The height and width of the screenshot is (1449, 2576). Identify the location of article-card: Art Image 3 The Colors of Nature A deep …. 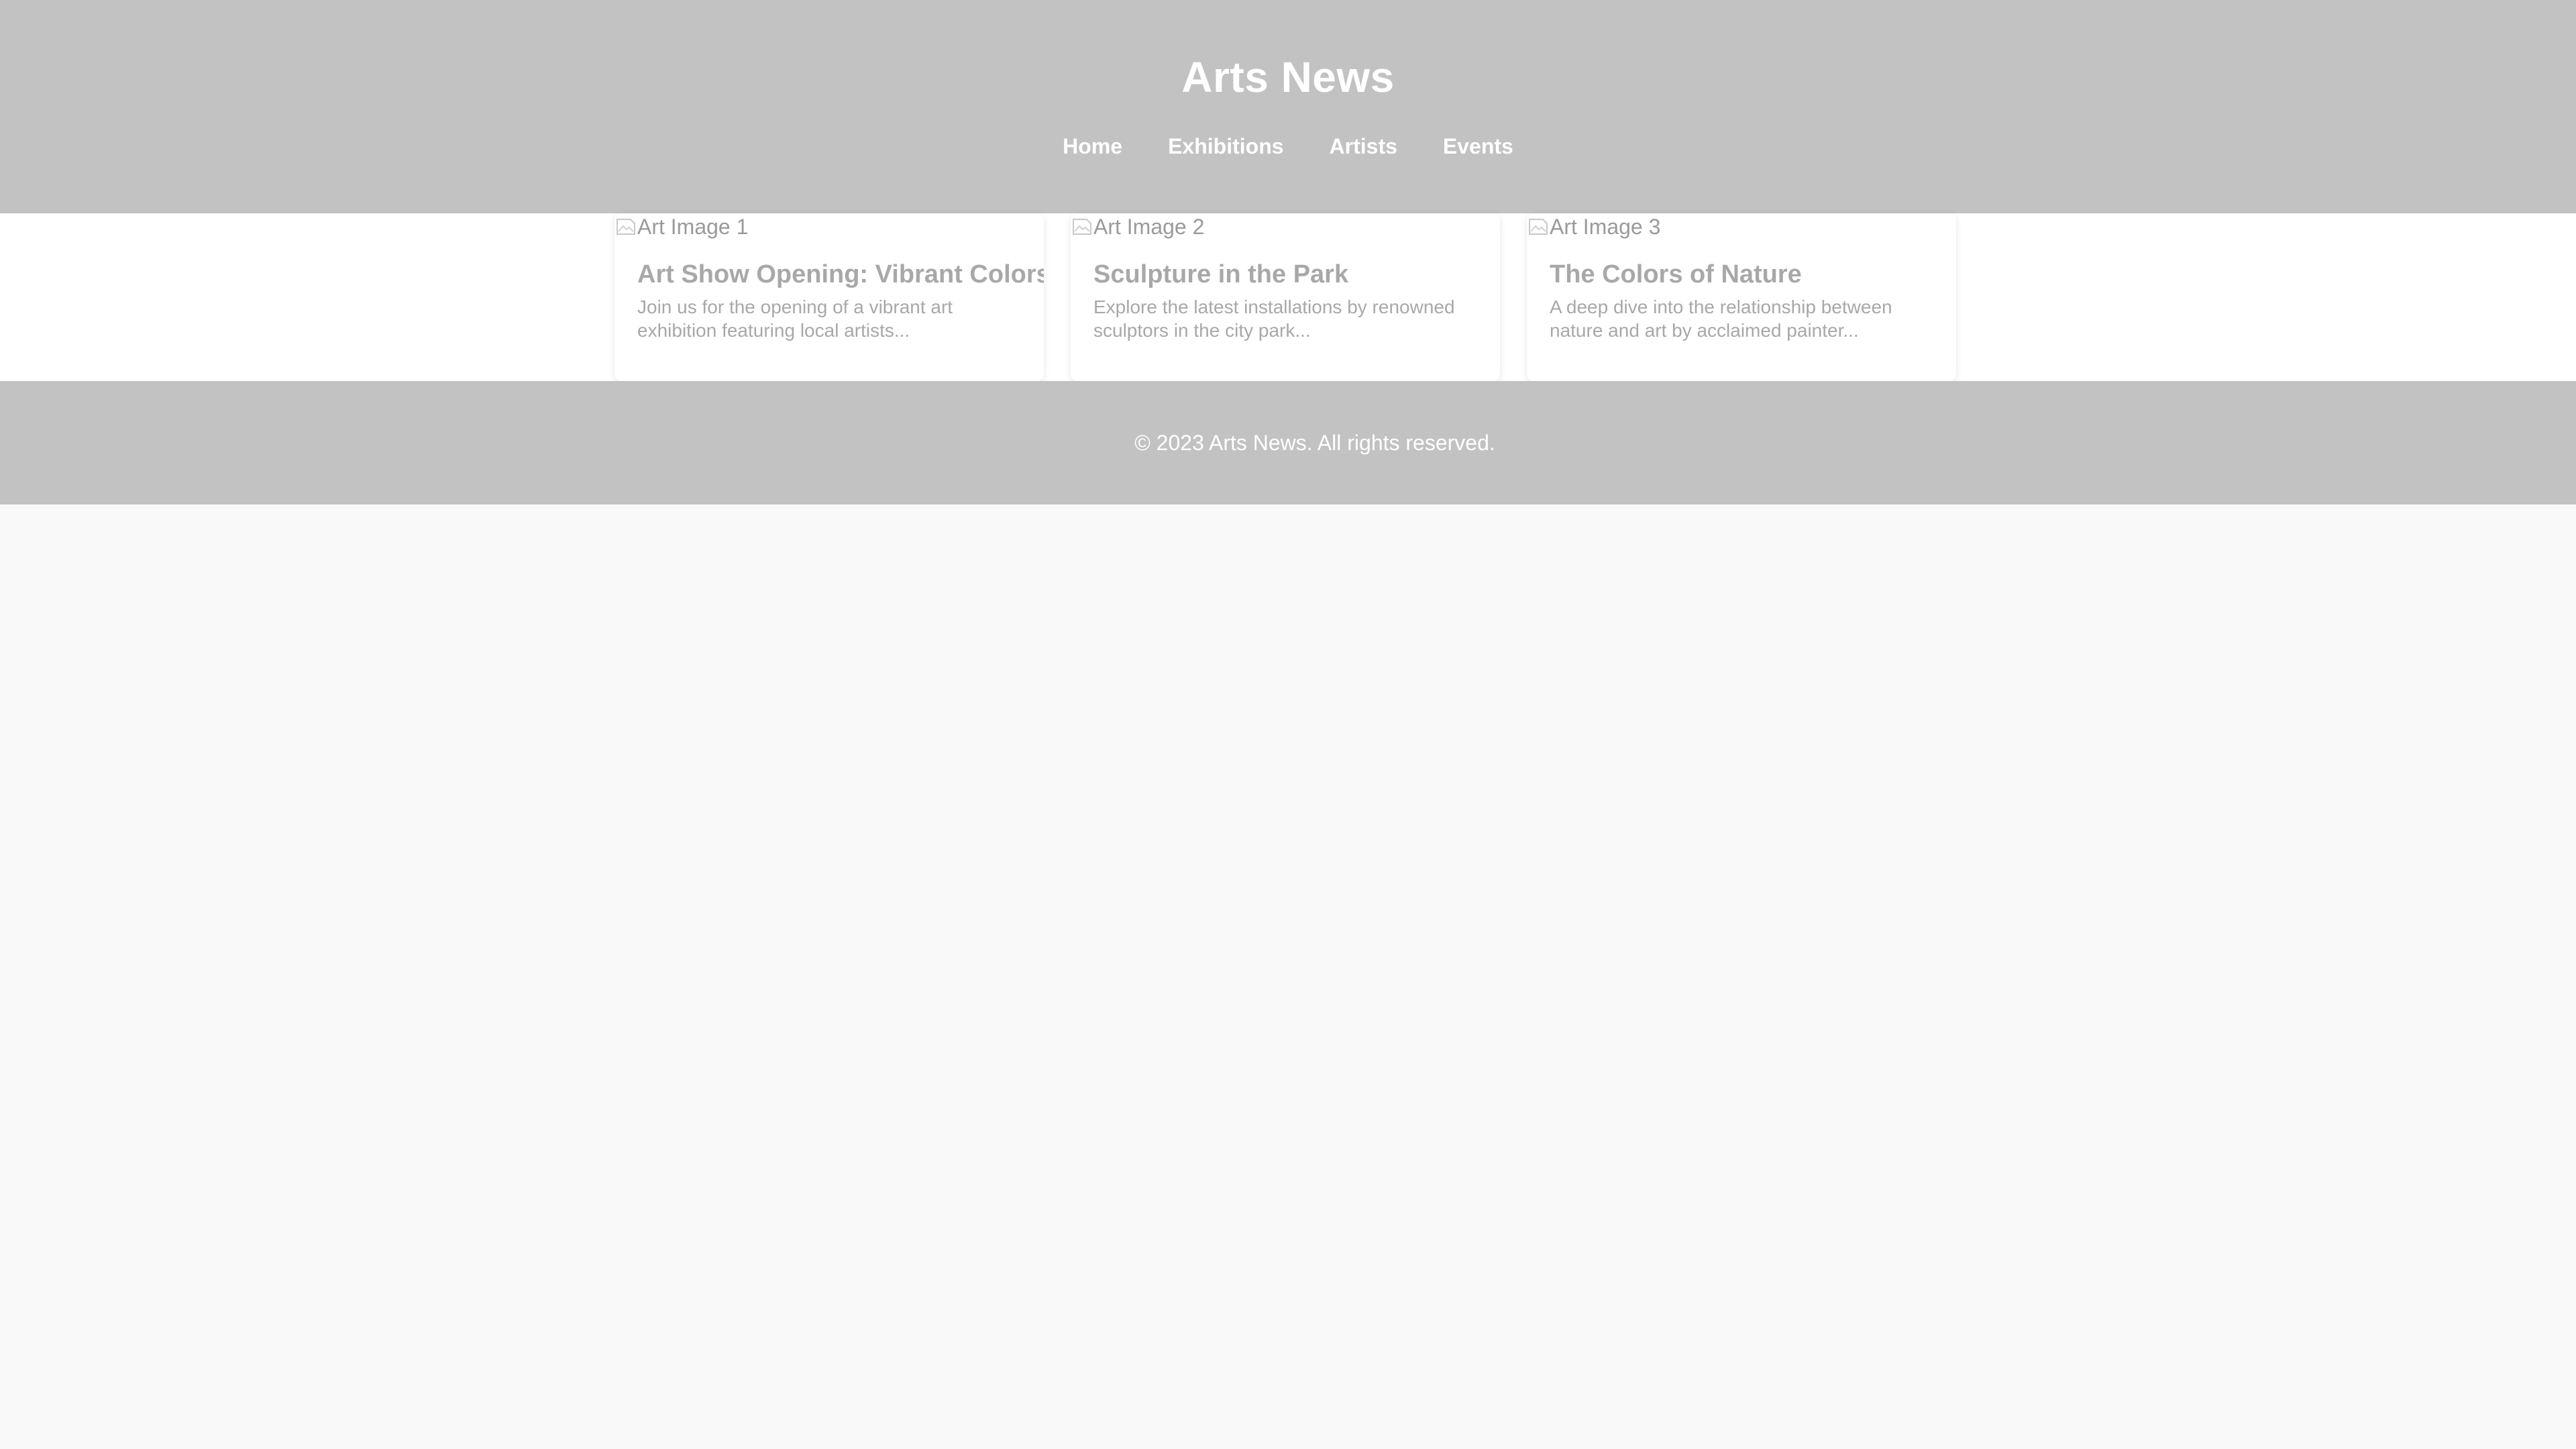
(1741, 297).